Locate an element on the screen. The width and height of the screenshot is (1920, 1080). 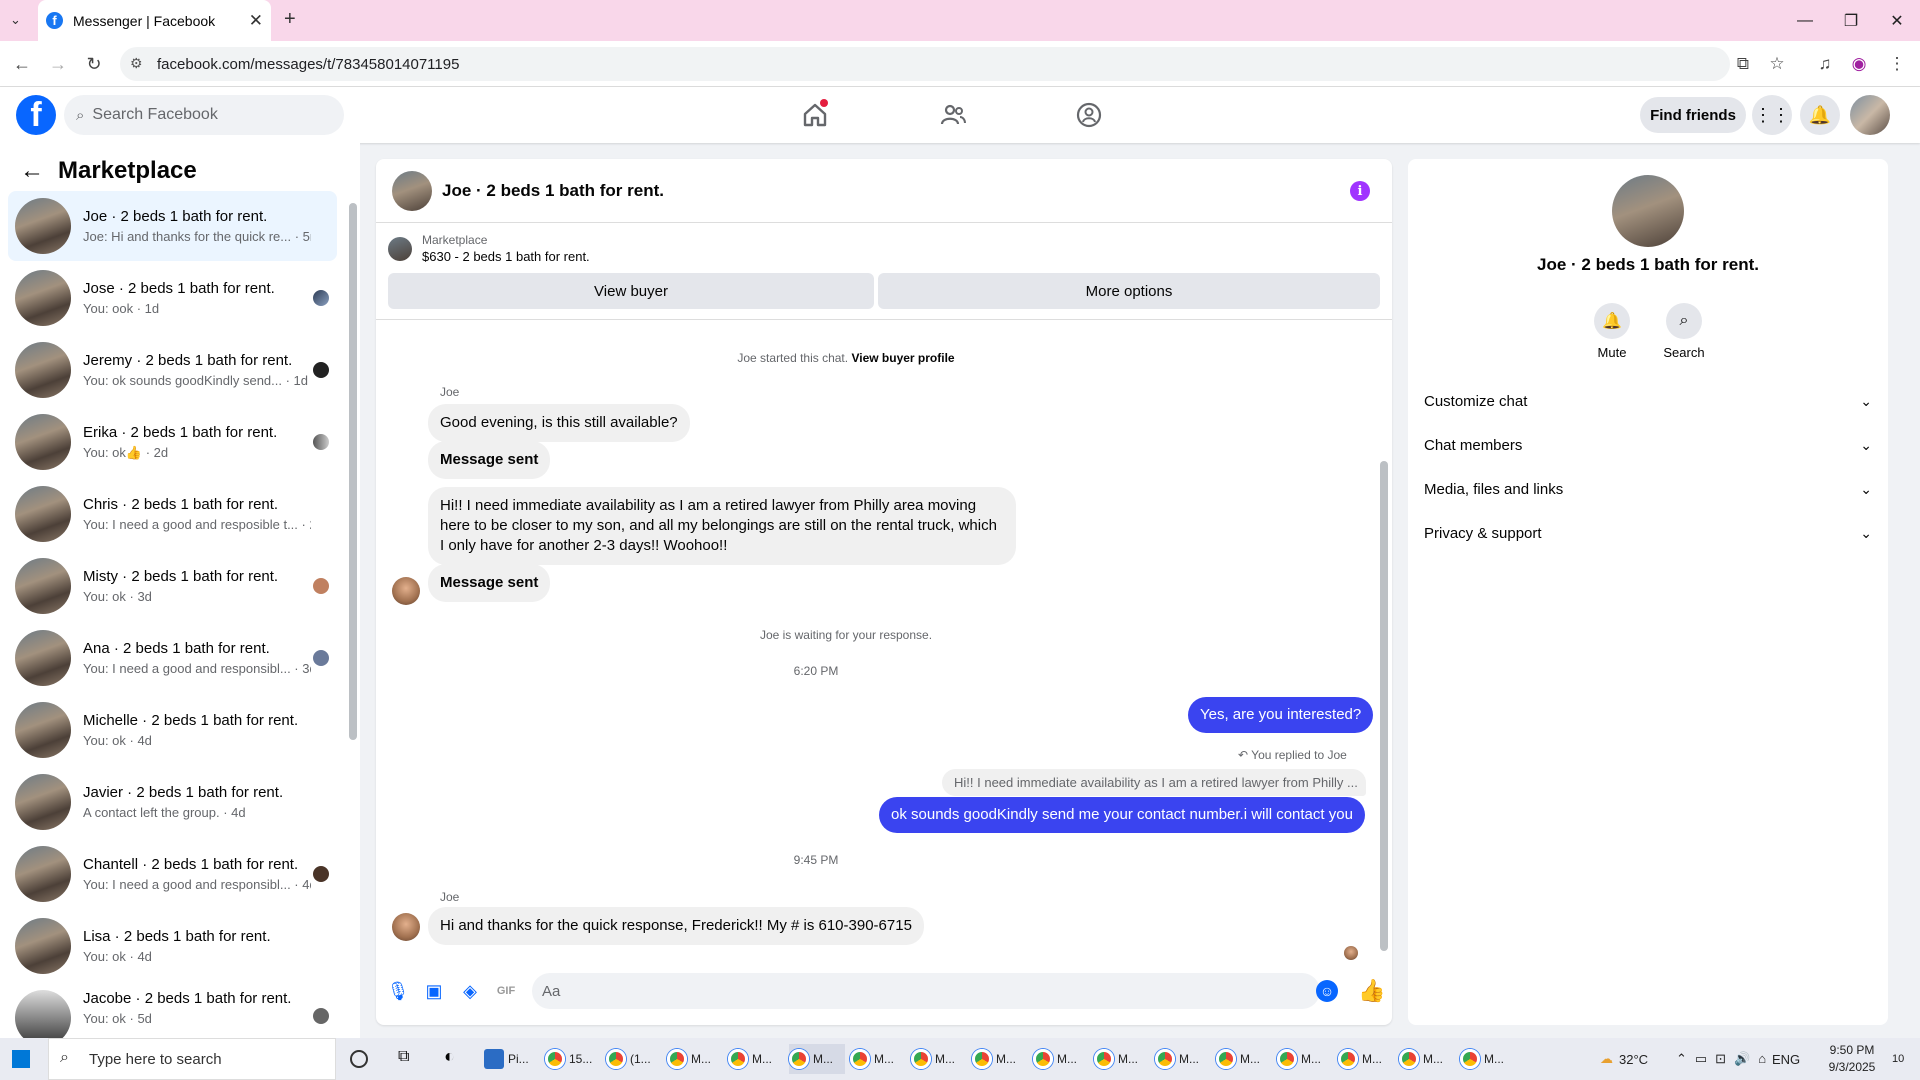
profile-icon: ◉ is located at coordinates (1859, 64).